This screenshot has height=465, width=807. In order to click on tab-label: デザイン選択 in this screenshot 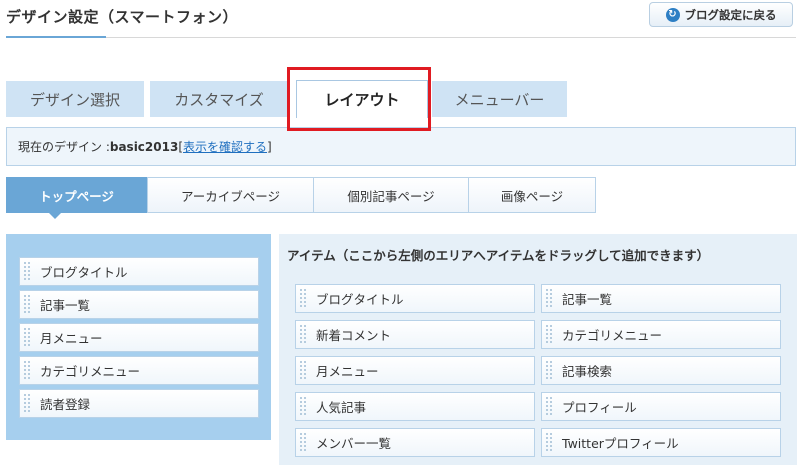, I will do `click(74, 99)`.